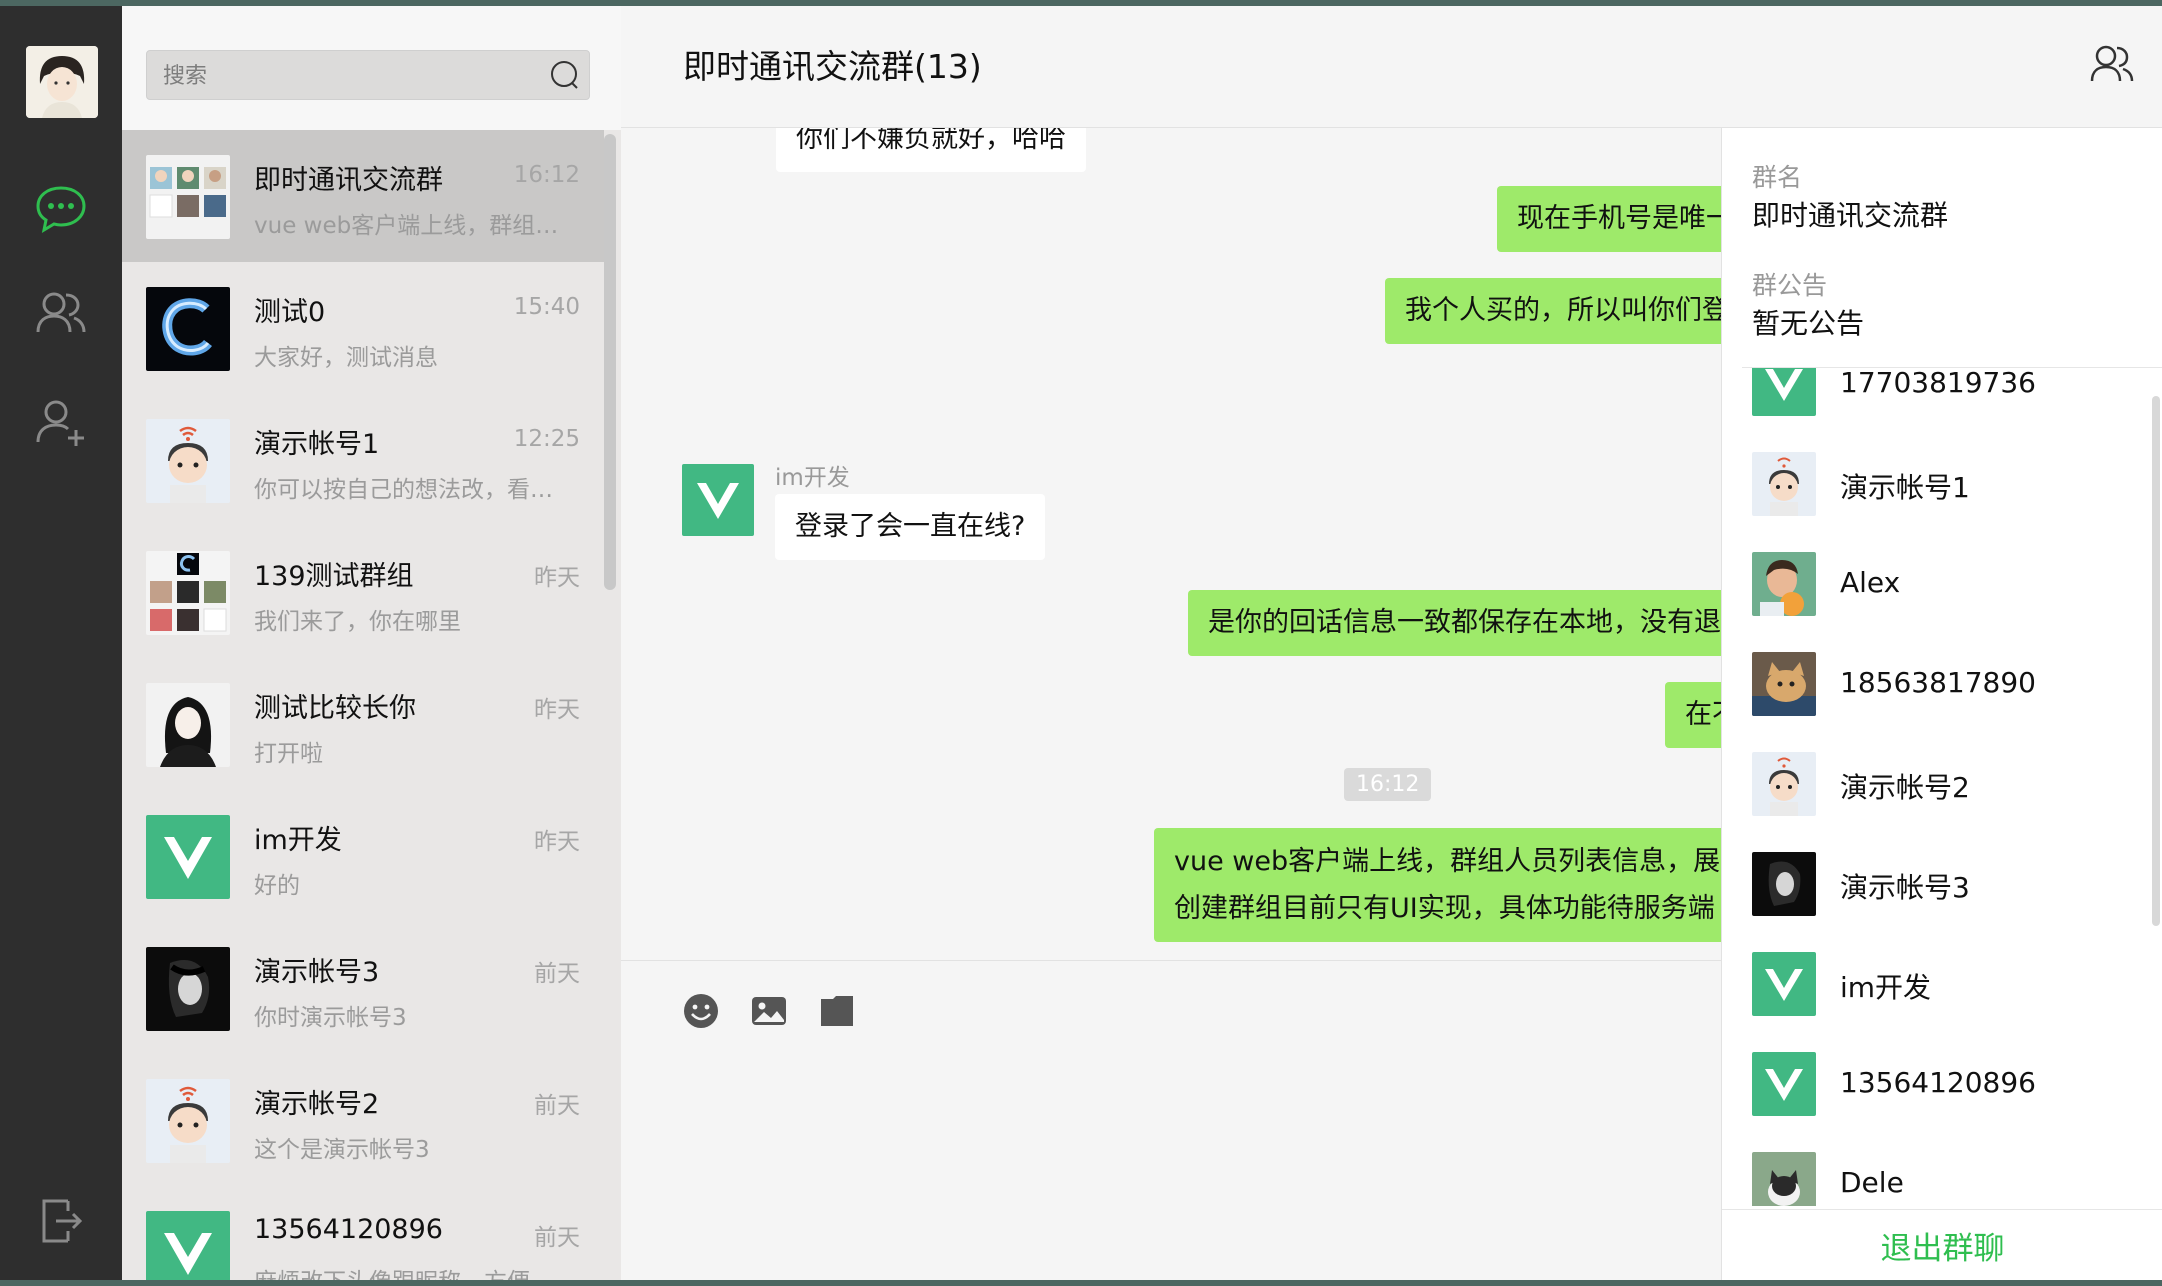 This screenshot has width=2162, height=1286. I want to click on group-name-label: 群名, so click(1777, 177).